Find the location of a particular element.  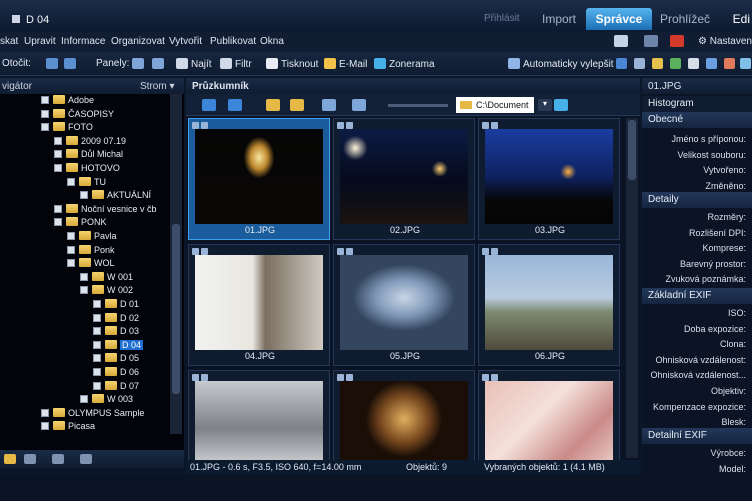

tree-item: D 07 is located at coordinates (116, 386).